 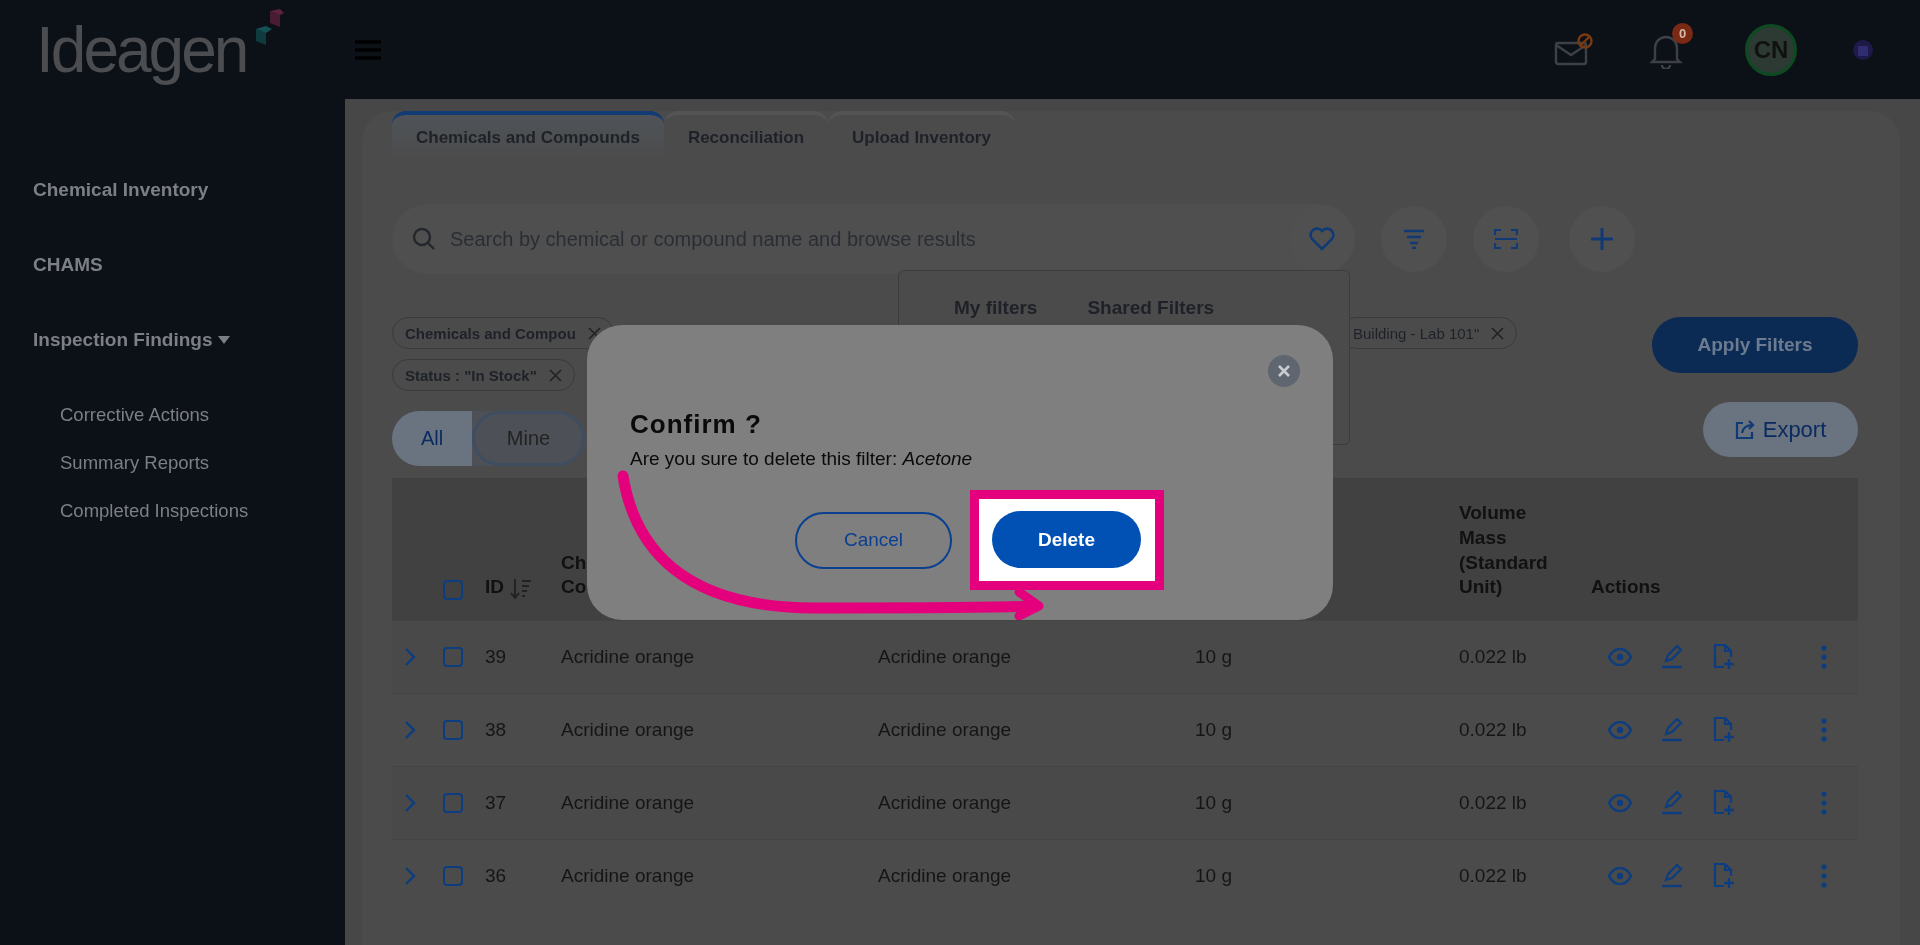 I want to click on dialog-title: Confirm ?, so click(x=696, y=424).